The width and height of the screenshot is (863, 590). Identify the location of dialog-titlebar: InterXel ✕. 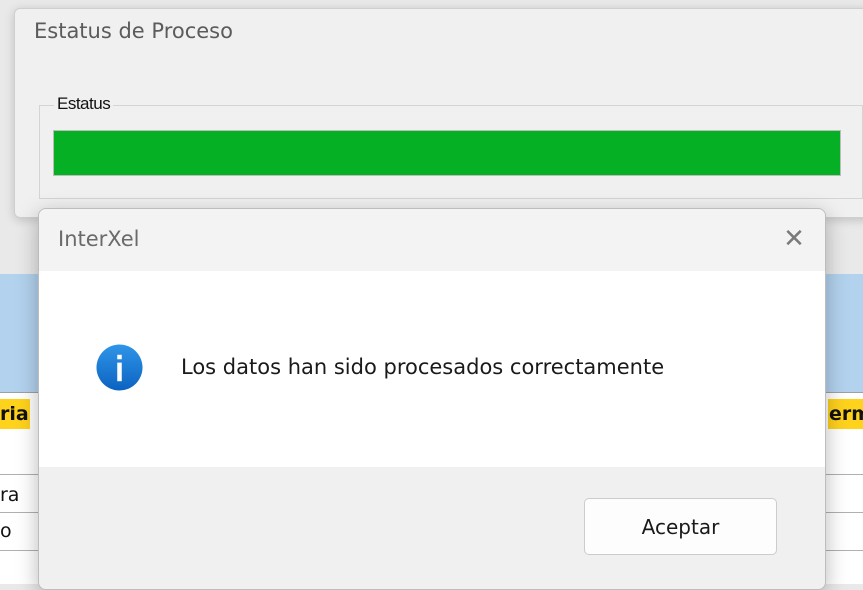
(432, 240).